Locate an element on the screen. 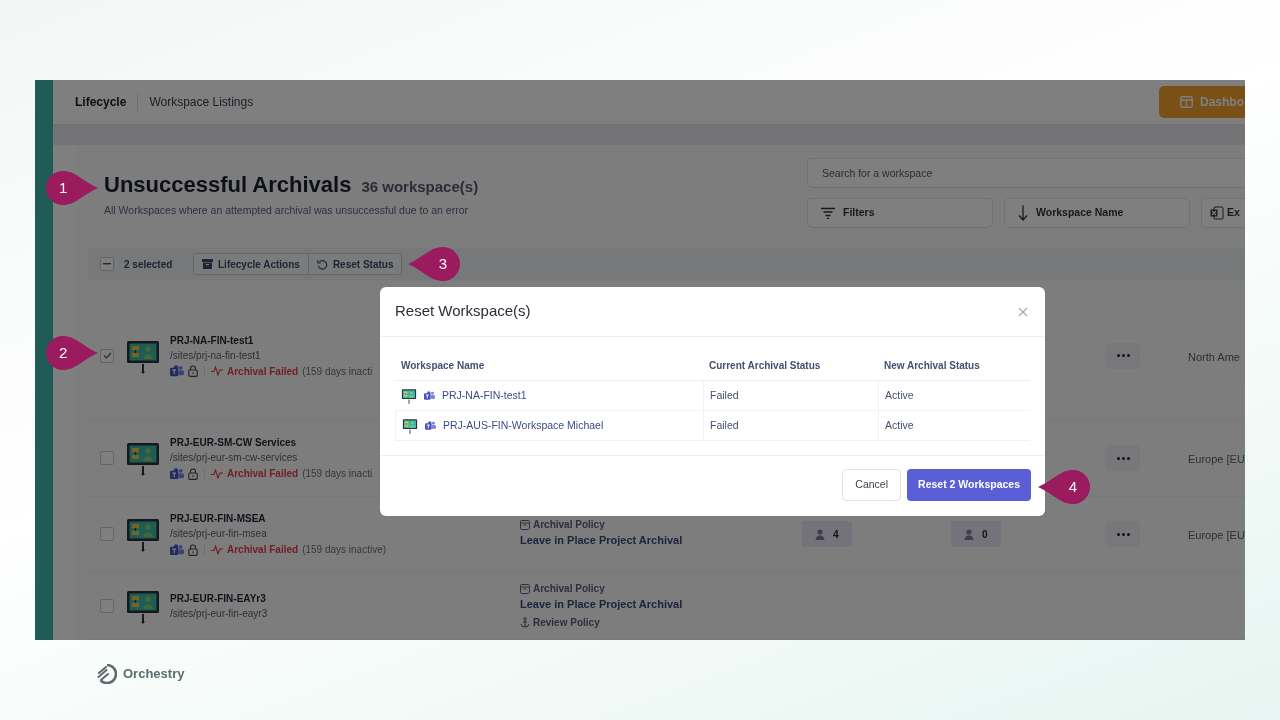 The height and width of the screenshot is (720, 1280). owners-count: 4 is located at coordinates (827, 534).